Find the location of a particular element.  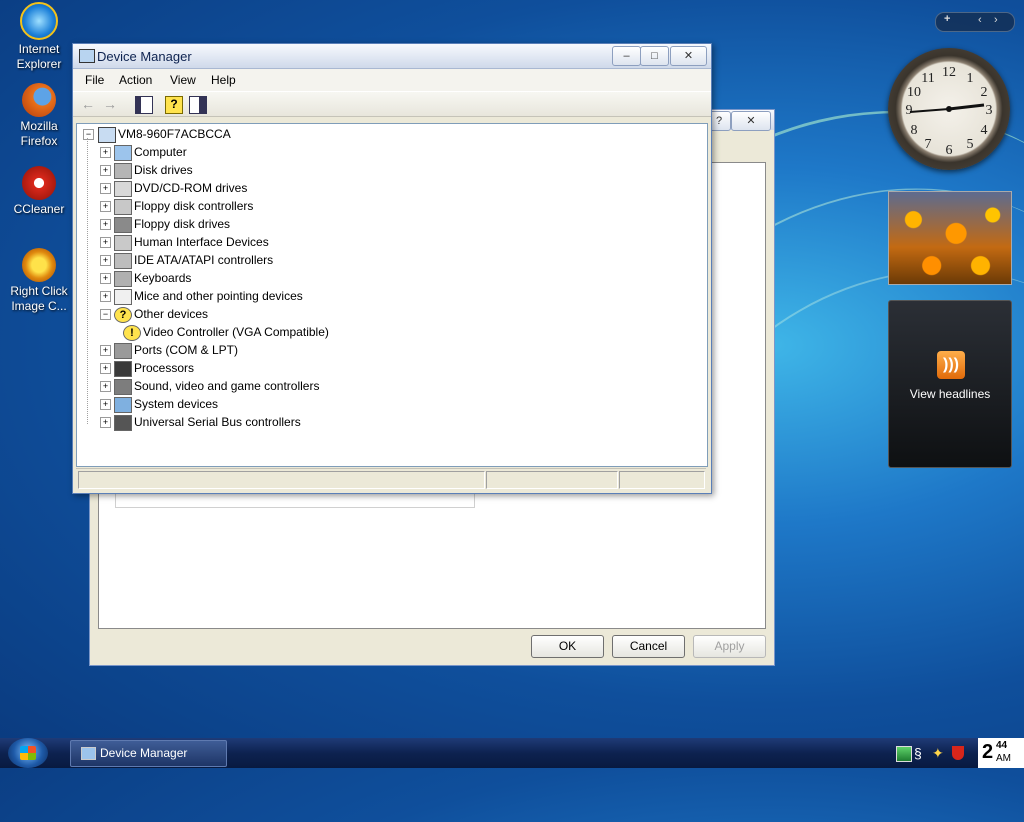

clock-number: 7 is located at coordinates (928, 144).